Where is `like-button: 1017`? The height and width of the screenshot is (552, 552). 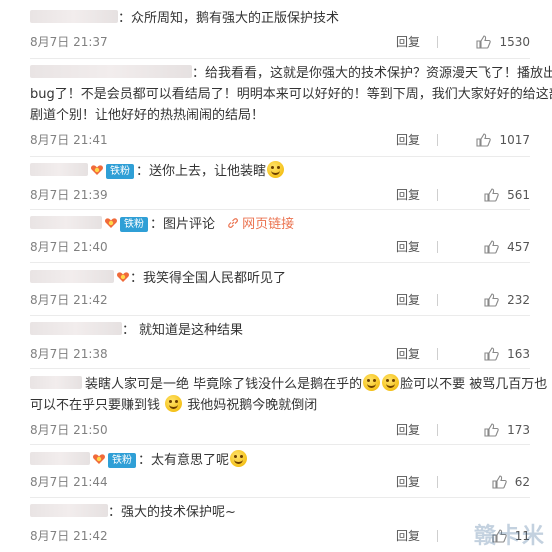
like-button: 1017 is located at coordinates (490, 140).